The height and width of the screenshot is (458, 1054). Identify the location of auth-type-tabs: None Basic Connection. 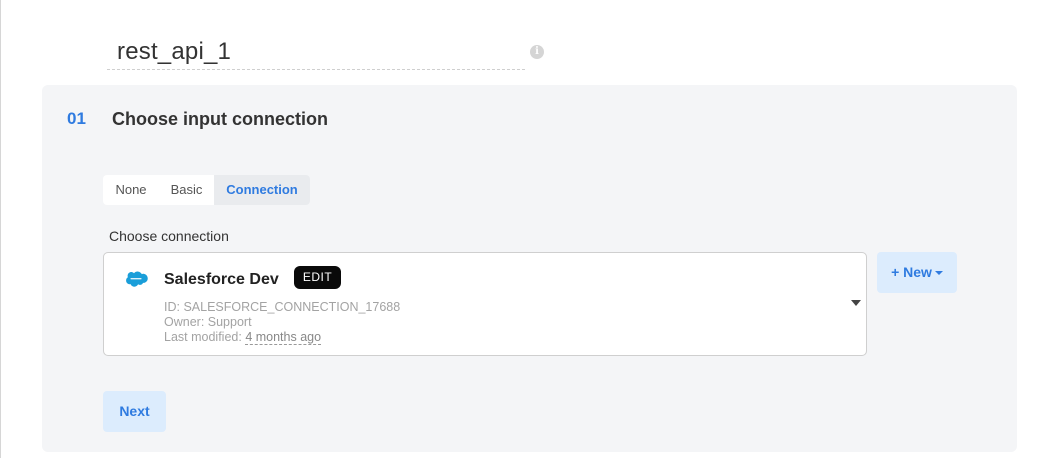
(206, 190).